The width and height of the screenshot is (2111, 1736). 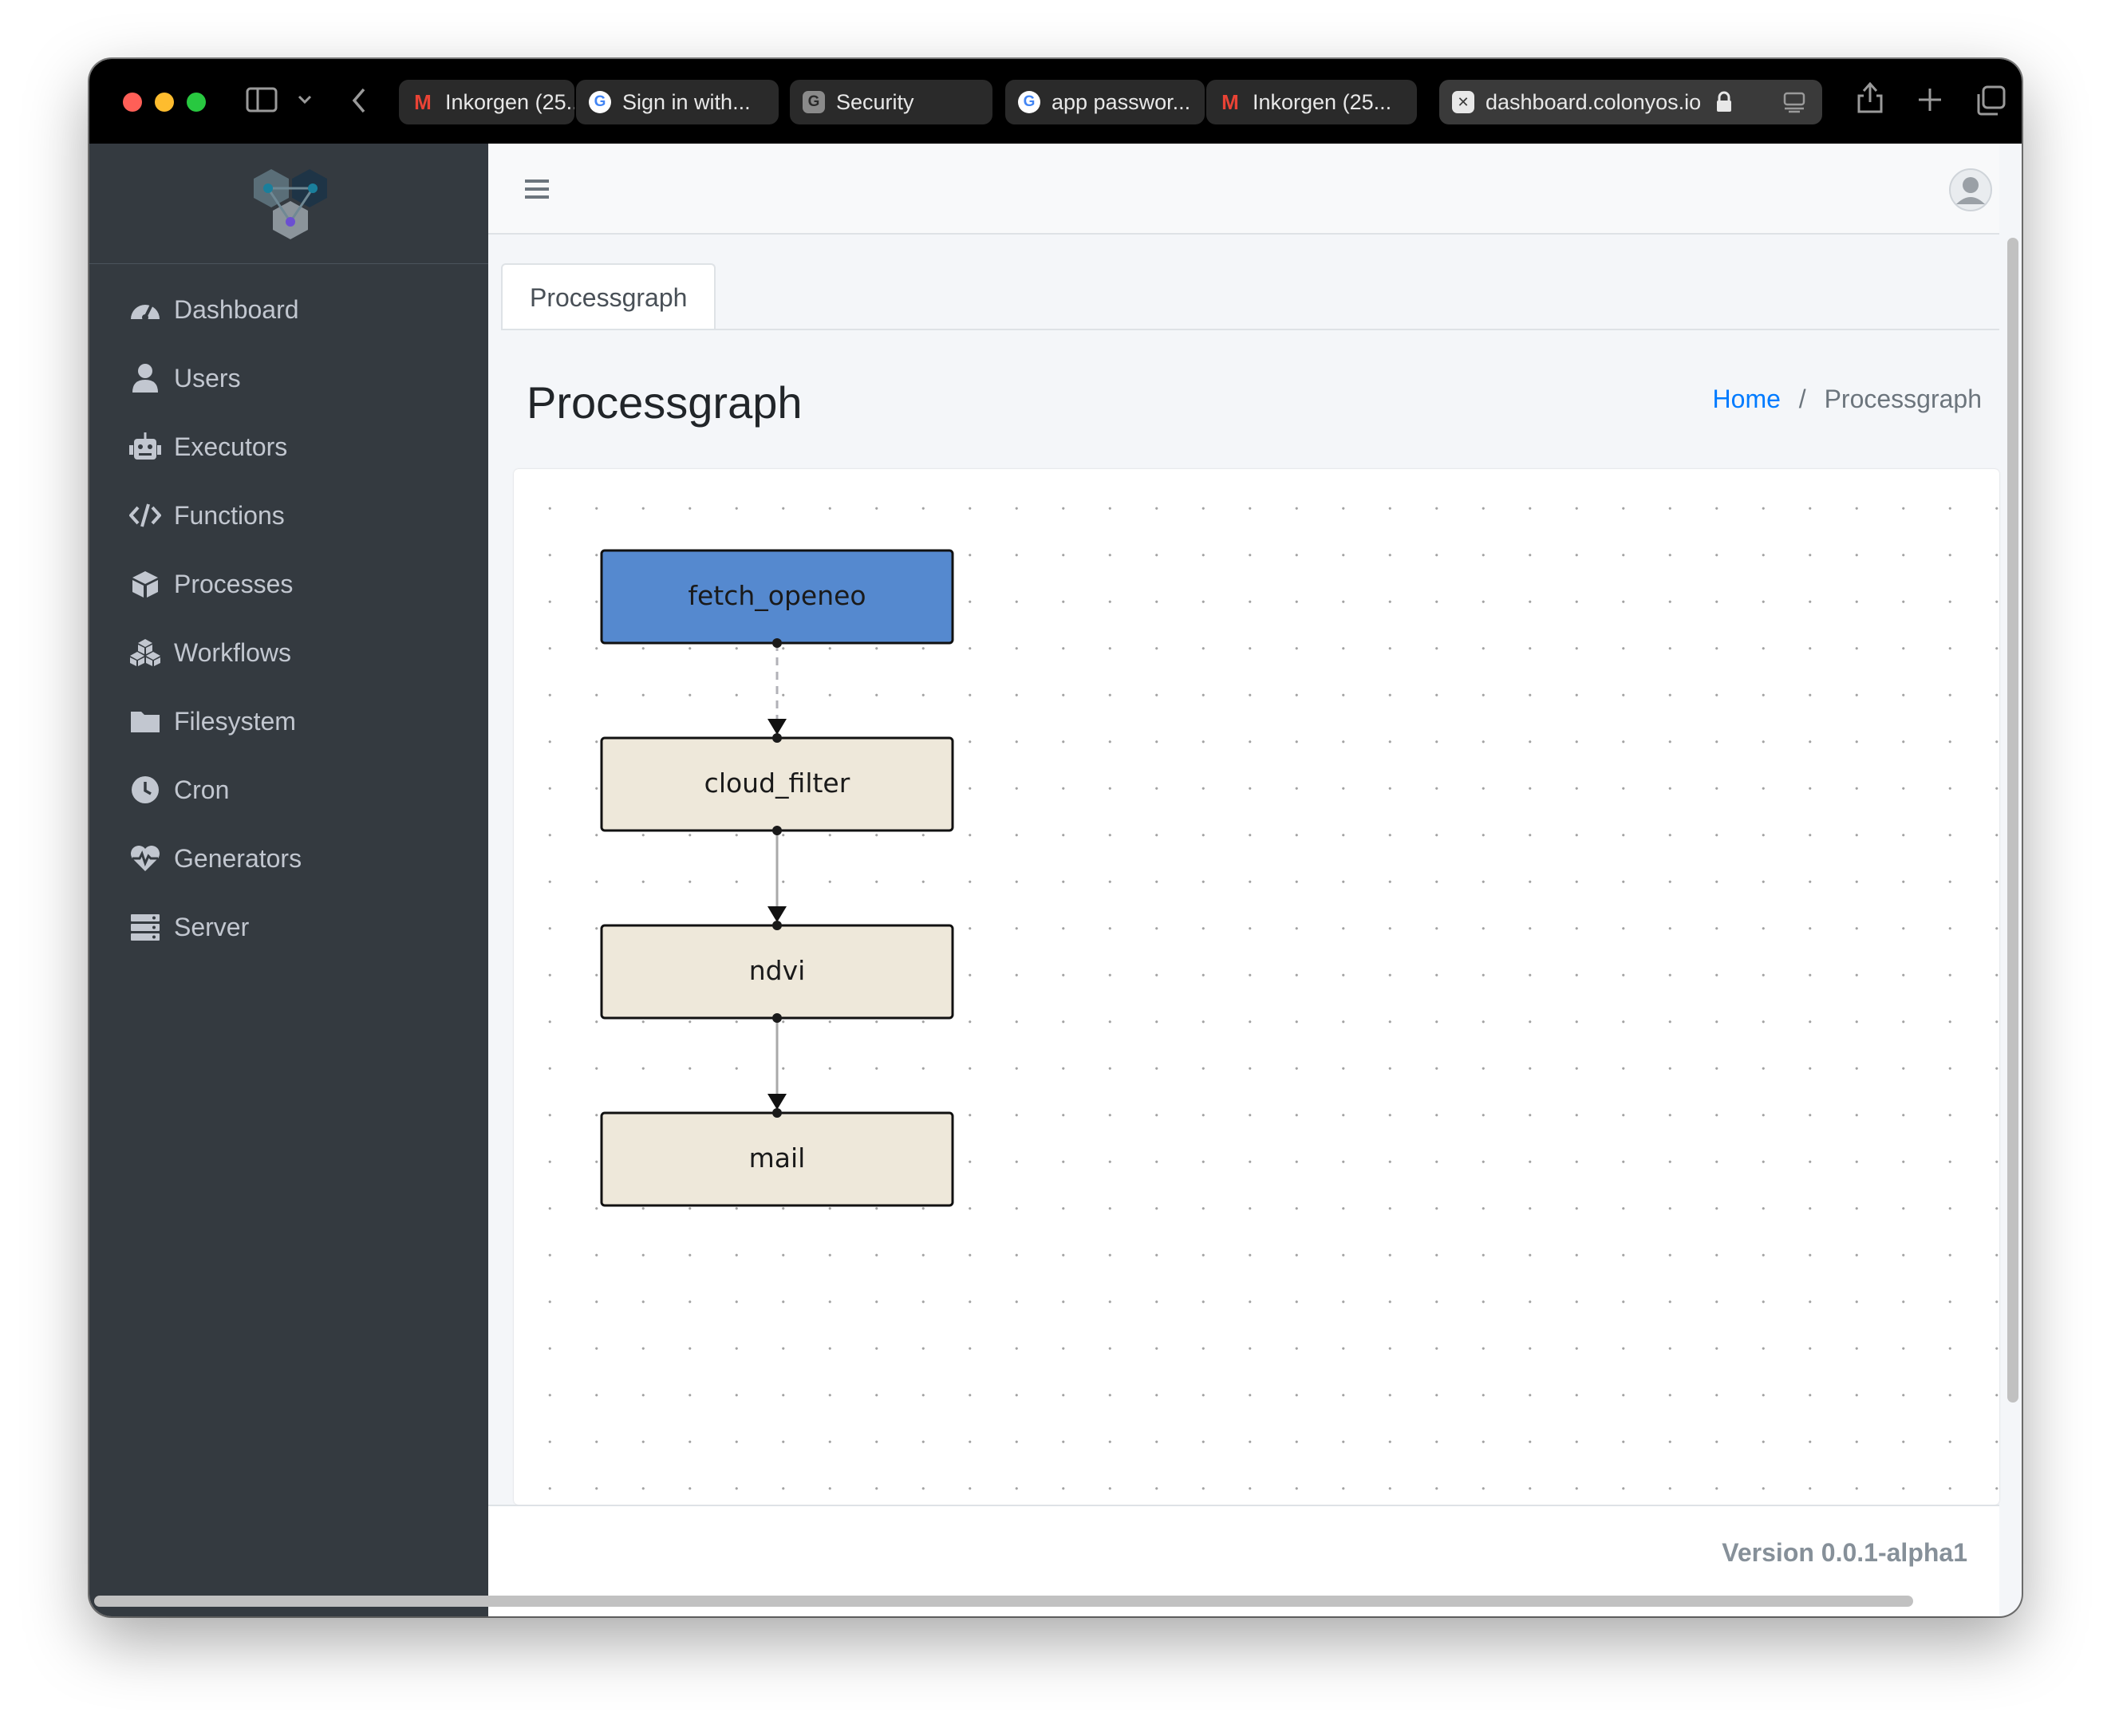 What do you see at coordinates (2013, 820) in the screenshot?
I see `vertical-scrollbar` at bounding box center [2013, 820].